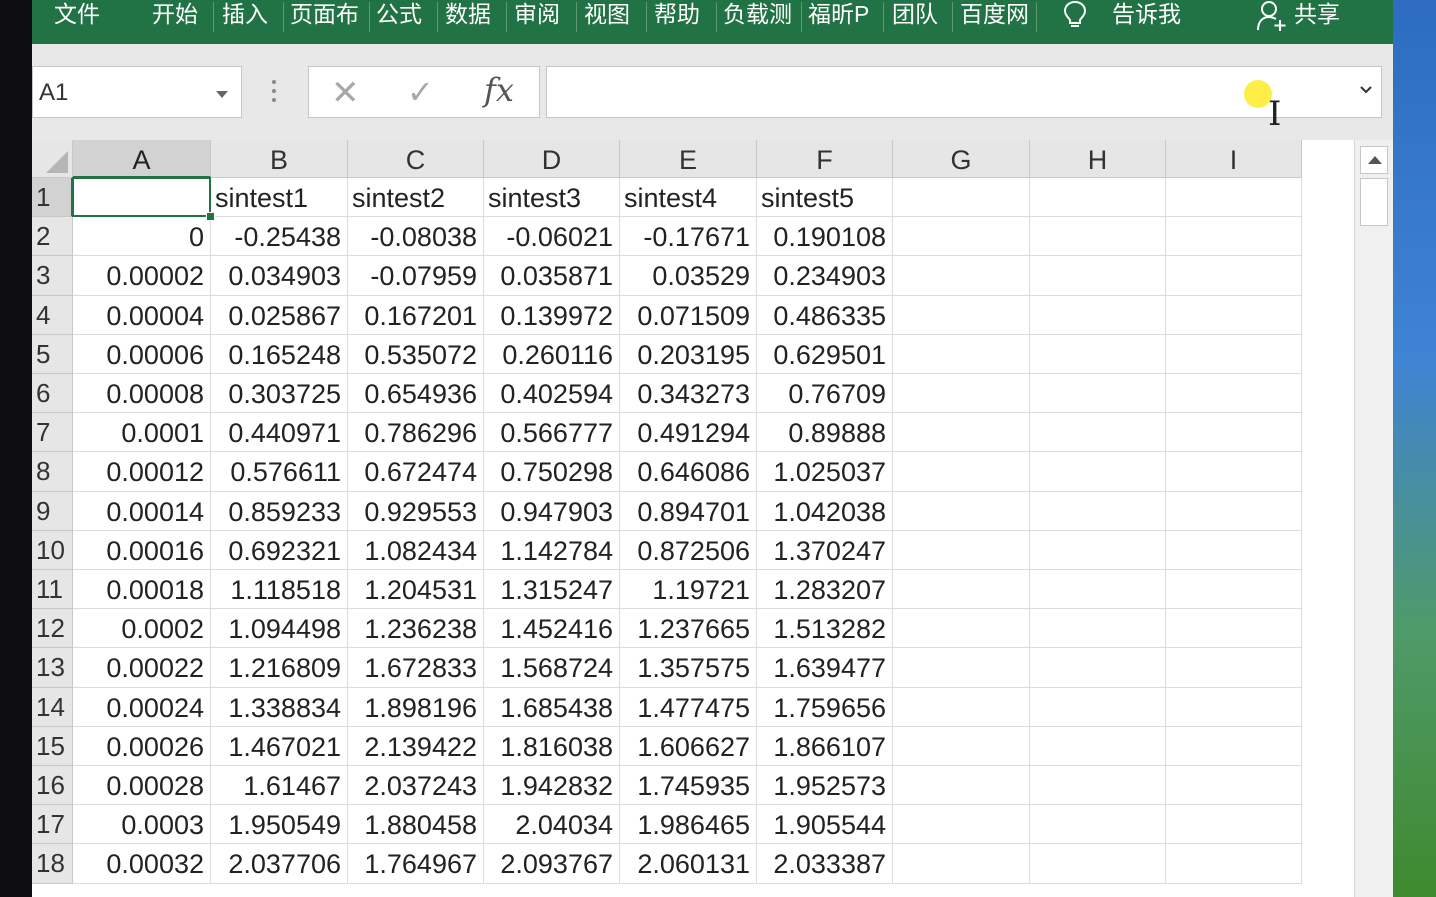 The image size is (1436, 897). I want to click on tab-home: 开始, so click(180, 15).